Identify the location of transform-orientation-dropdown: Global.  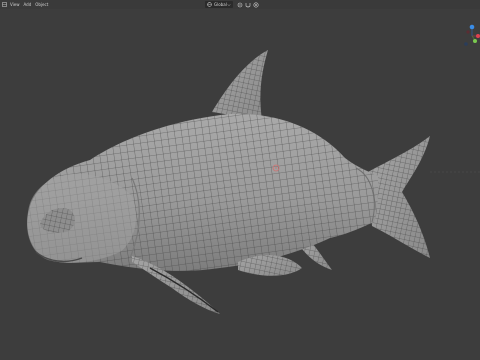
(219, 4).